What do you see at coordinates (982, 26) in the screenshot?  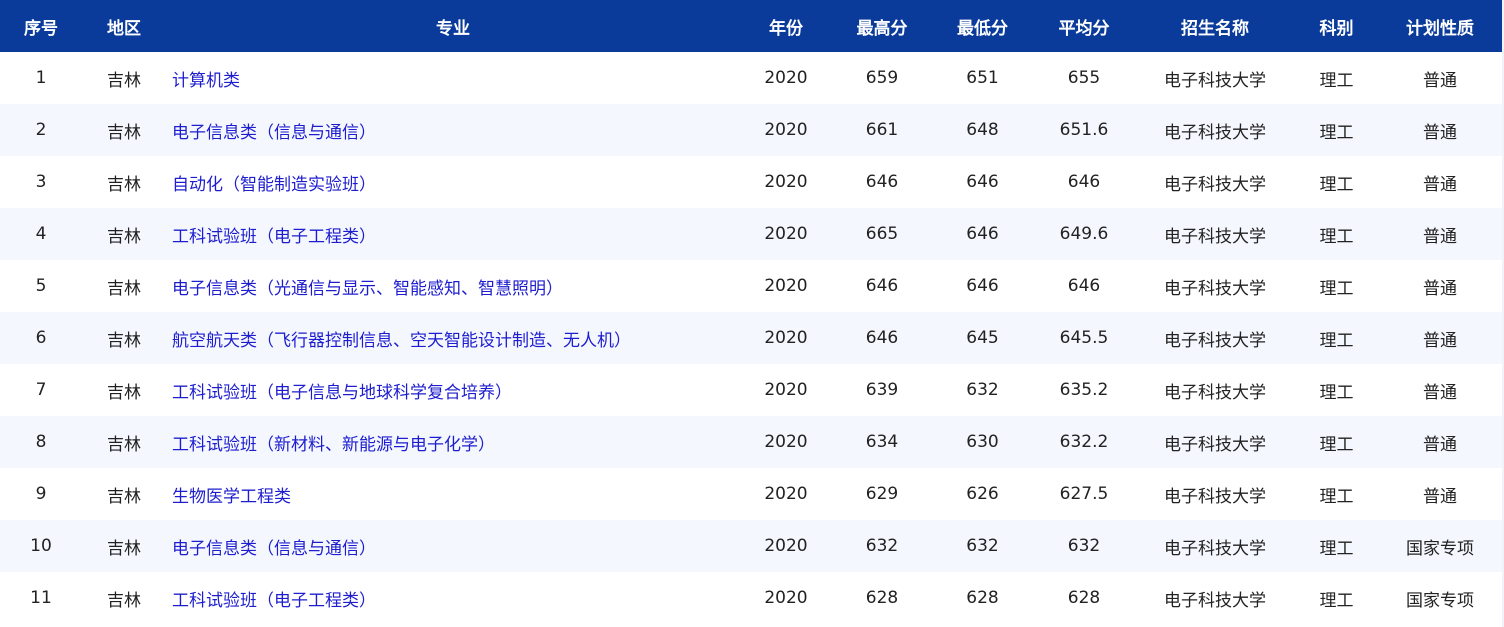 I see `header-min-score: 最低分` at bounding box center [982, 26].